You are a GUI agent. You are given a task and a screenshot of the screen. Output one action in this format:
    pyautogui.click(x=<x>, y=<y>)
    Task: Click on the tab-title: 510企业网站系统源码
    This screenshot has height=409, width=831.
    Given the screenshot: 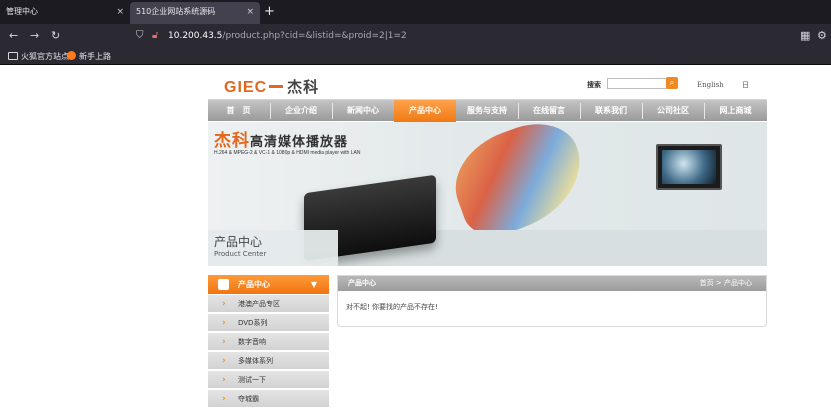 What is the action you would take?
    pyautogui.click(x=176, y=11)
    